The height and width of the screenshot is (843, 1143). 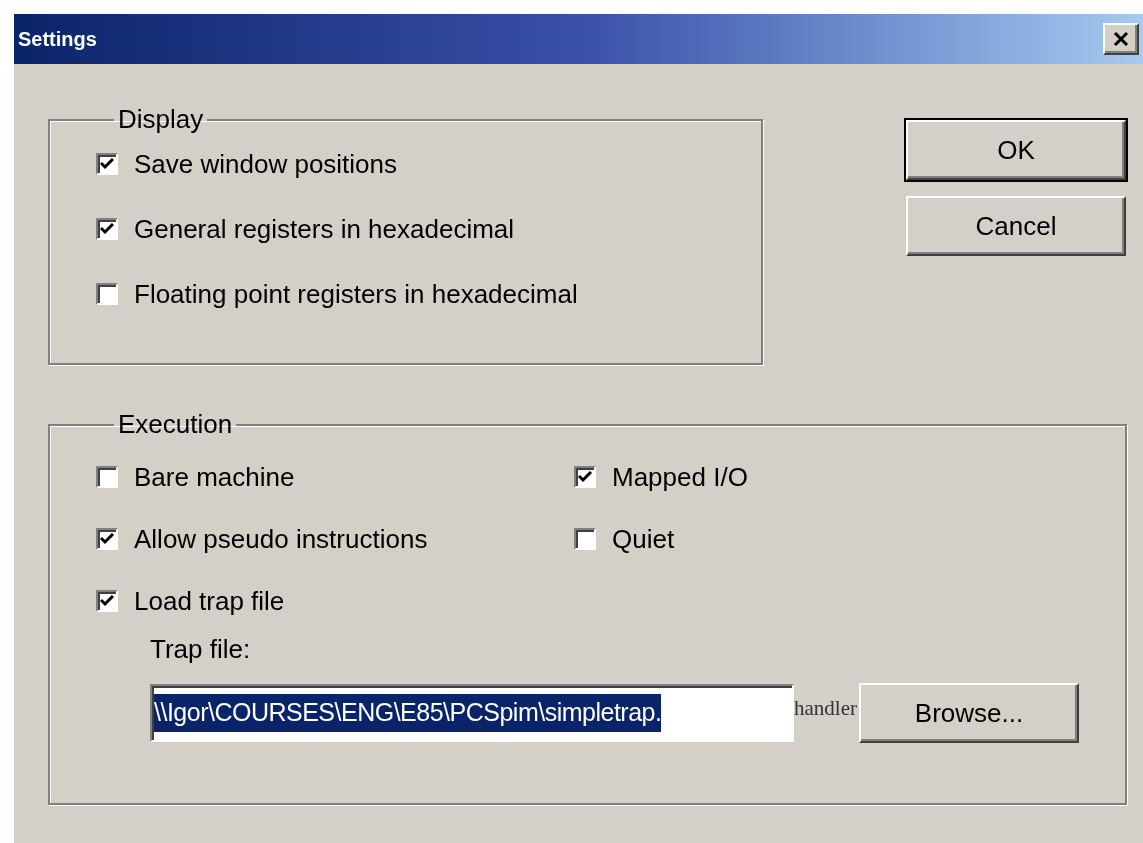 I want to click on checkbox-label: General registers in hexadecimal, so click(x=324, y=229).